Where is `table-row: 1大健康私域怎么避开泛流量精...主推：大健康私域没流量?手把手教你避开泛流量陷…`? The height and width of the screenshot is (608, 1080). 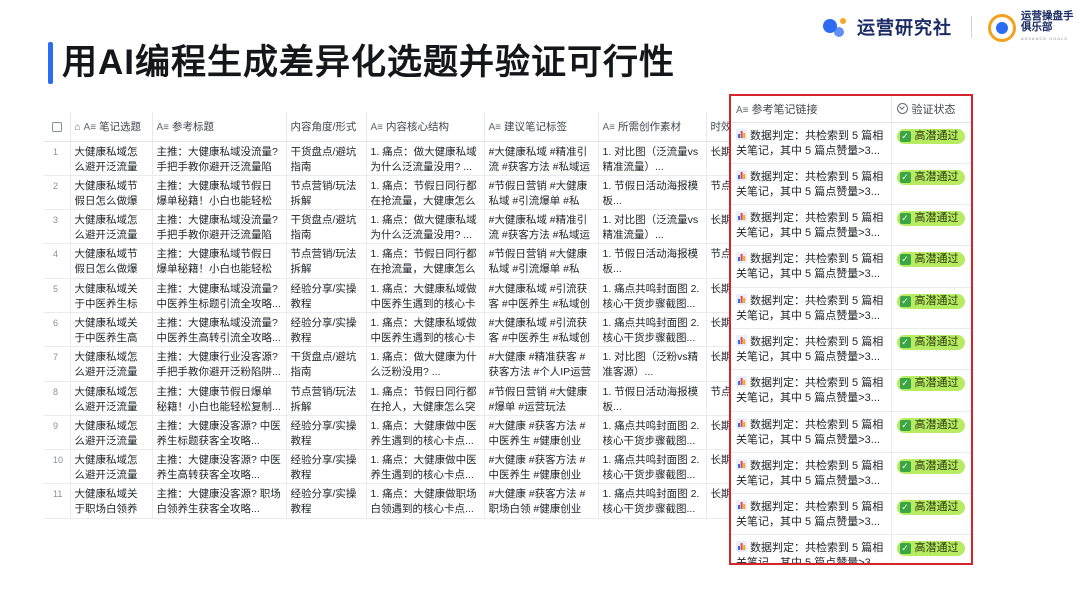
table-row: 1大健康私域怎么避开泛流量精...主推：大健康私域没流量?手把手教你避开泛流量陷… is located at coordinates (387, 158).